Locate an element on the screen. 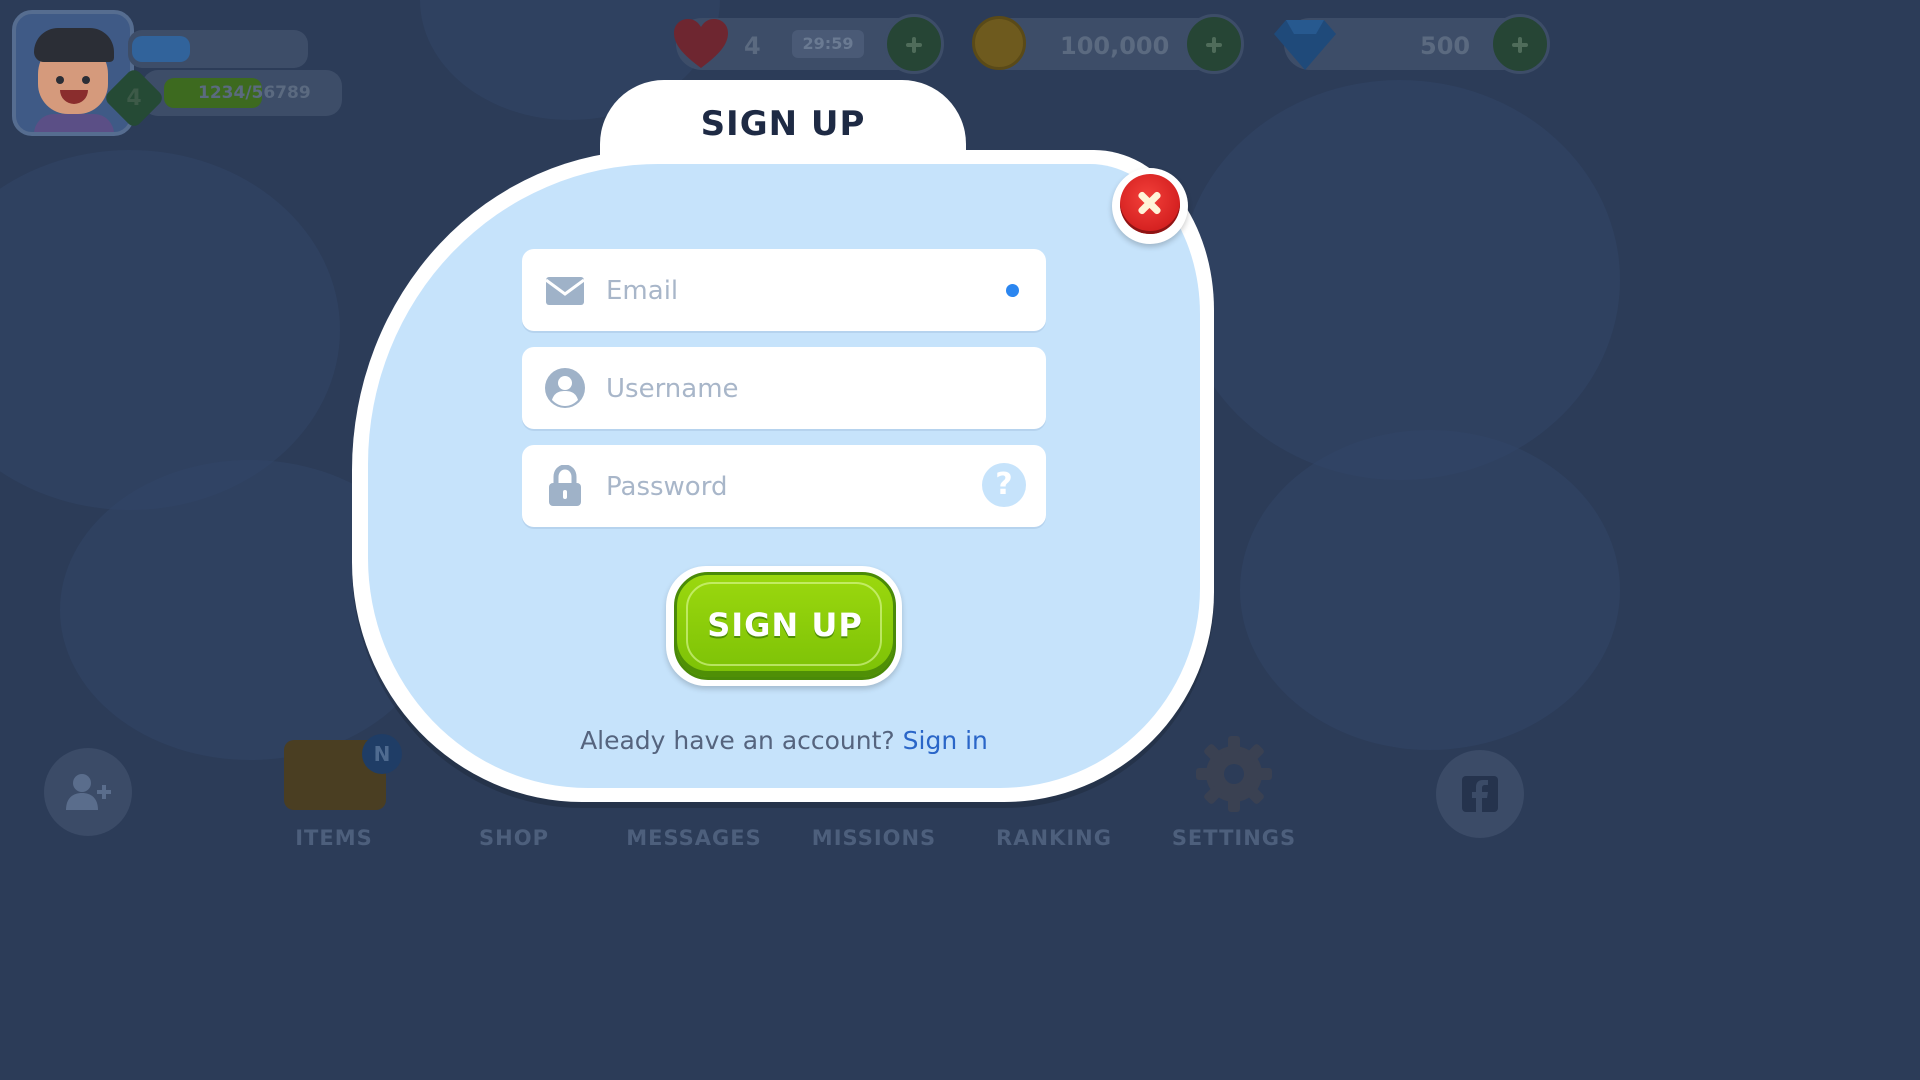 The width and height of the screenshot is (1920, 1080). player-avatar is located at coordinates (73, 73).